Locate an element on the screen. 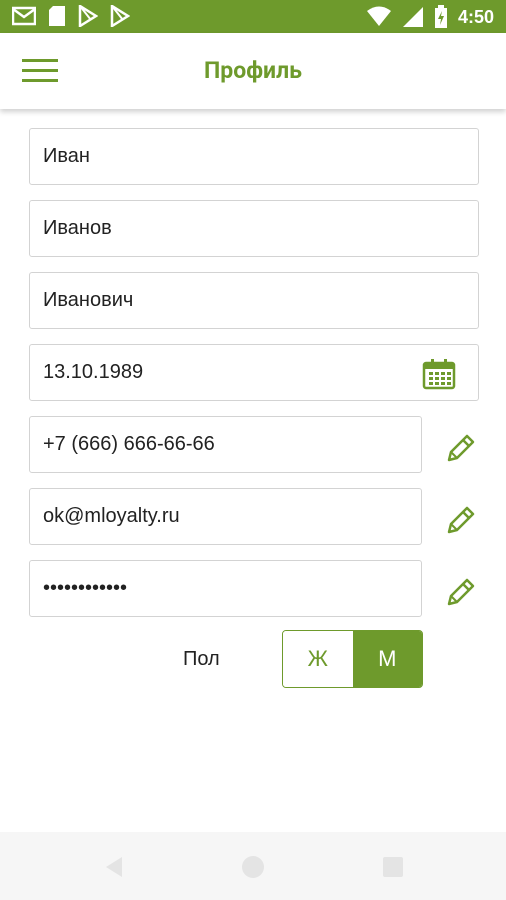 This screenshot has height=900, width=506. edit-email-pencil-icon is located at coordinates (461, 520).